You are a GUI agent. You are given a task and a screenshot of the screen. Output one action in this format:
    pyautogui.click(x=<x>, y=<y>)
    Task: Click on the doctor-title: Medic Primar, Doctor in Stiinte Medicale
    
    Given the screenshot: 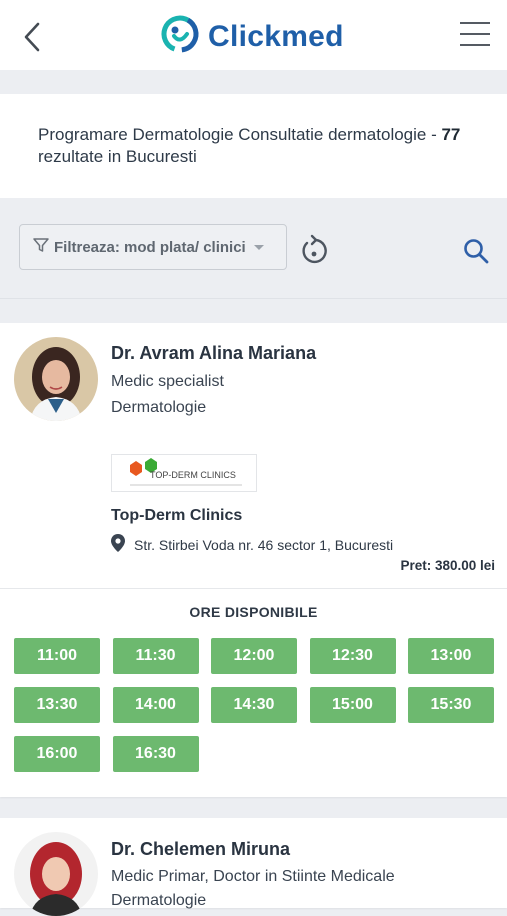 What is the action you would take?
    pyautogui.click(x=253, y=876)
    